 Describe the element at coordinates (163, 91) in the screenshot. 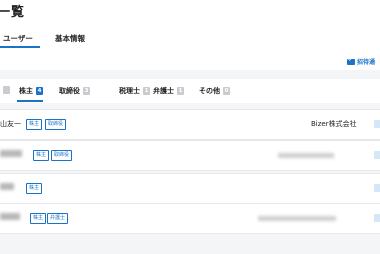

I see `filter-label: 弁護士` at that location.